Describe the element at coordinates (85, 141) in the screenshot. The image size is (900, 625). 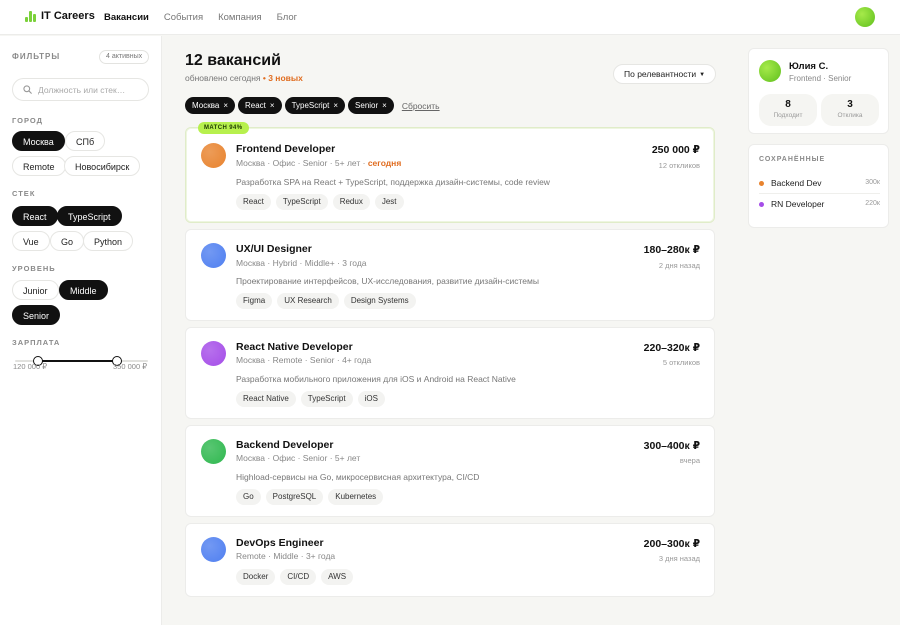
I see `chip-city-spb: СПб` at that location.